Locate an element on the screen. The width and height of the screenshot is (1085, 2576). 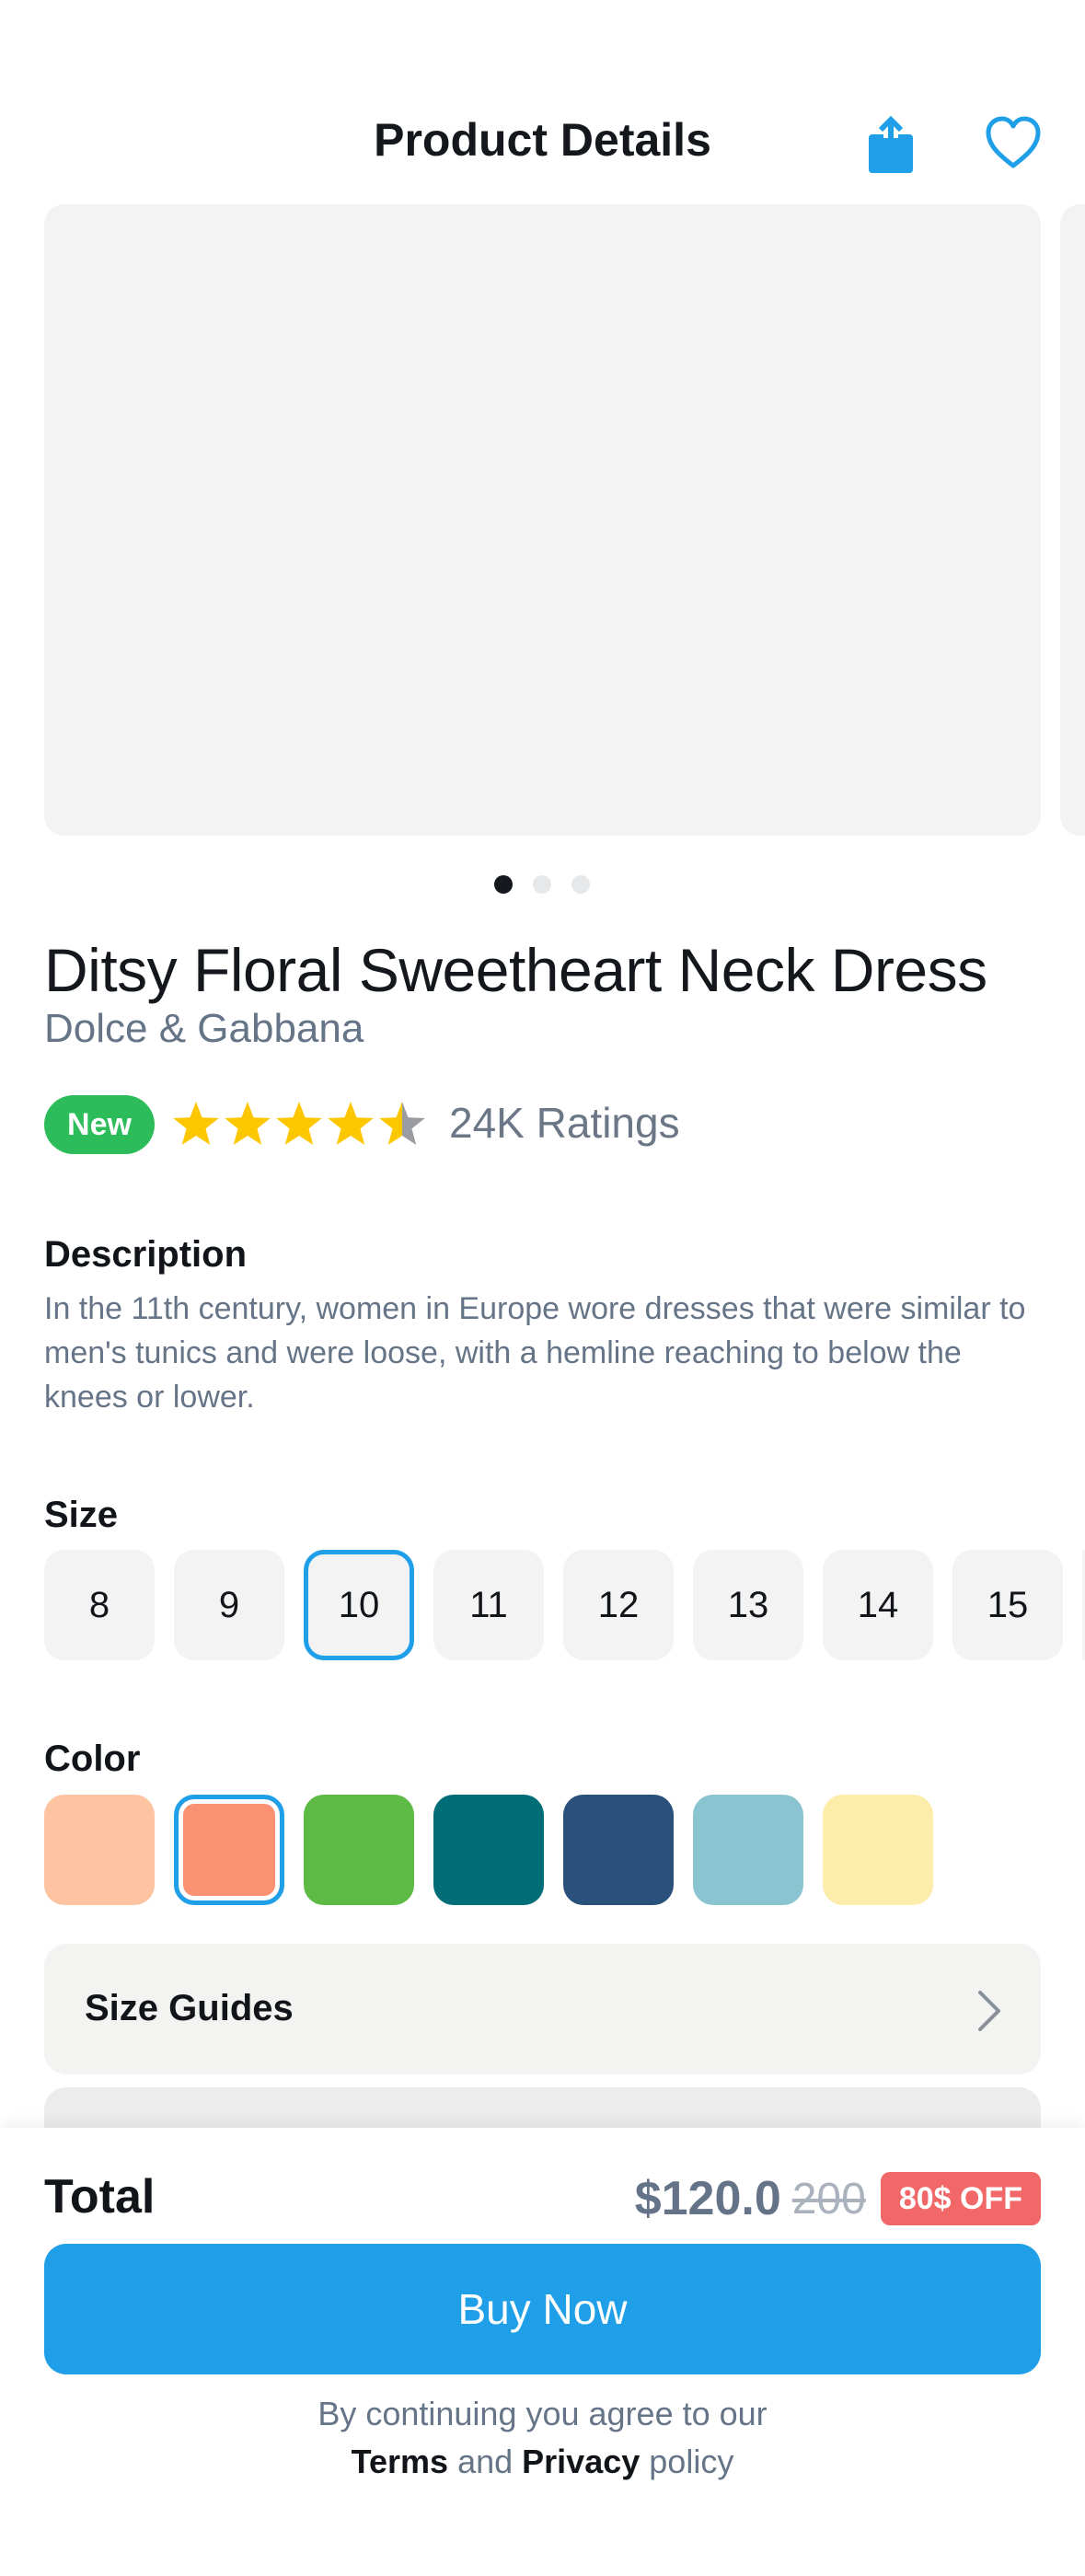
size-option: 13 is located at coordinates (748, 1605).